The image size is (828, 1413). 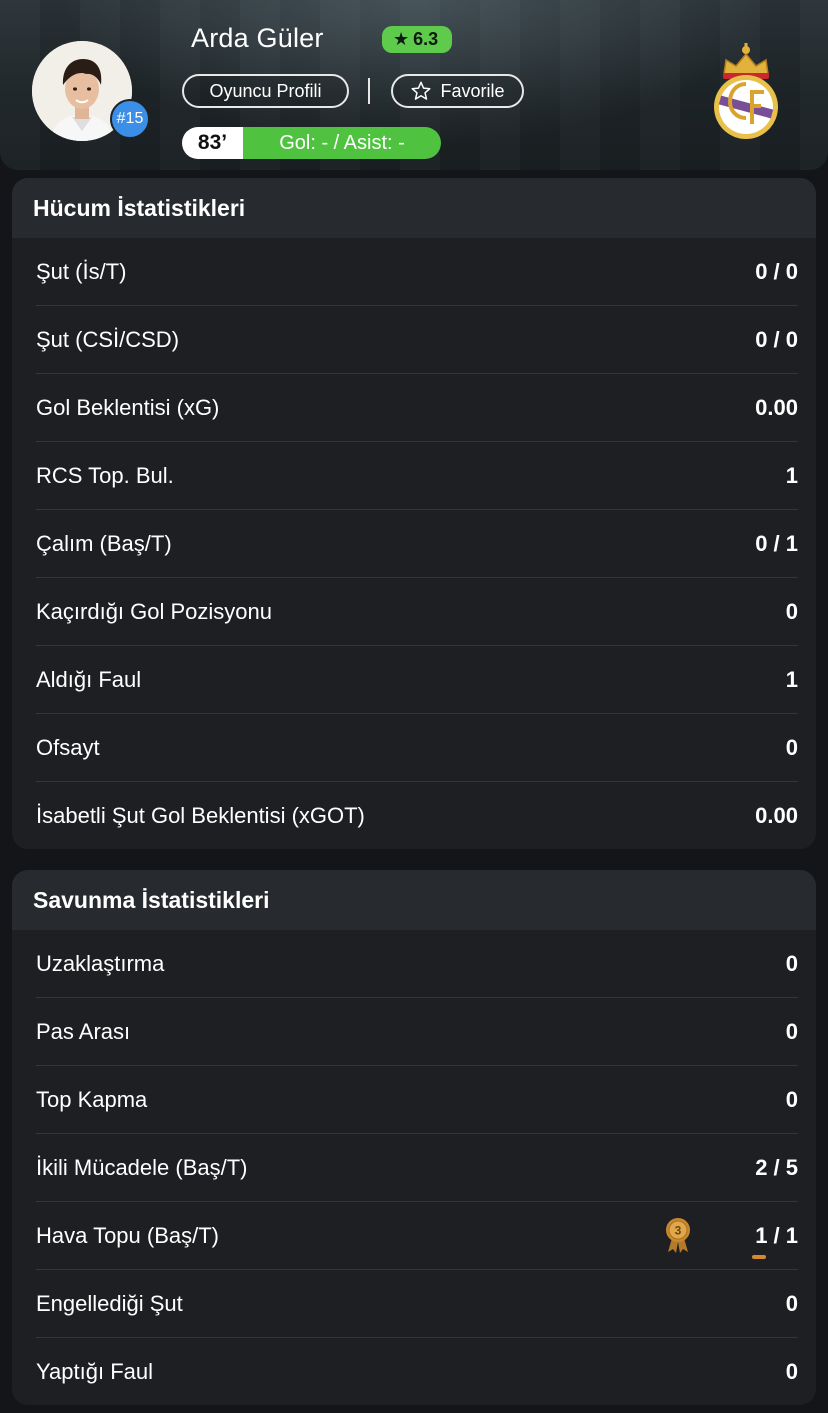 What do you see at coordinates (92, 1099) in the screenshot?
I see `stat-label: Top Kapma` at bounding box center [92, 1099].